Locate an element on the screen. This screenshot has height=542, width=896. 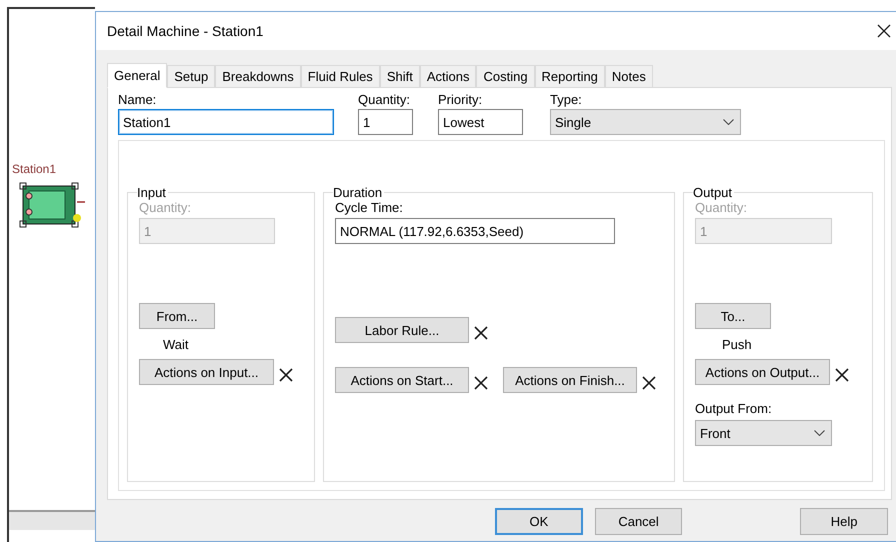
tab: General is located at coordinates (137, 75).